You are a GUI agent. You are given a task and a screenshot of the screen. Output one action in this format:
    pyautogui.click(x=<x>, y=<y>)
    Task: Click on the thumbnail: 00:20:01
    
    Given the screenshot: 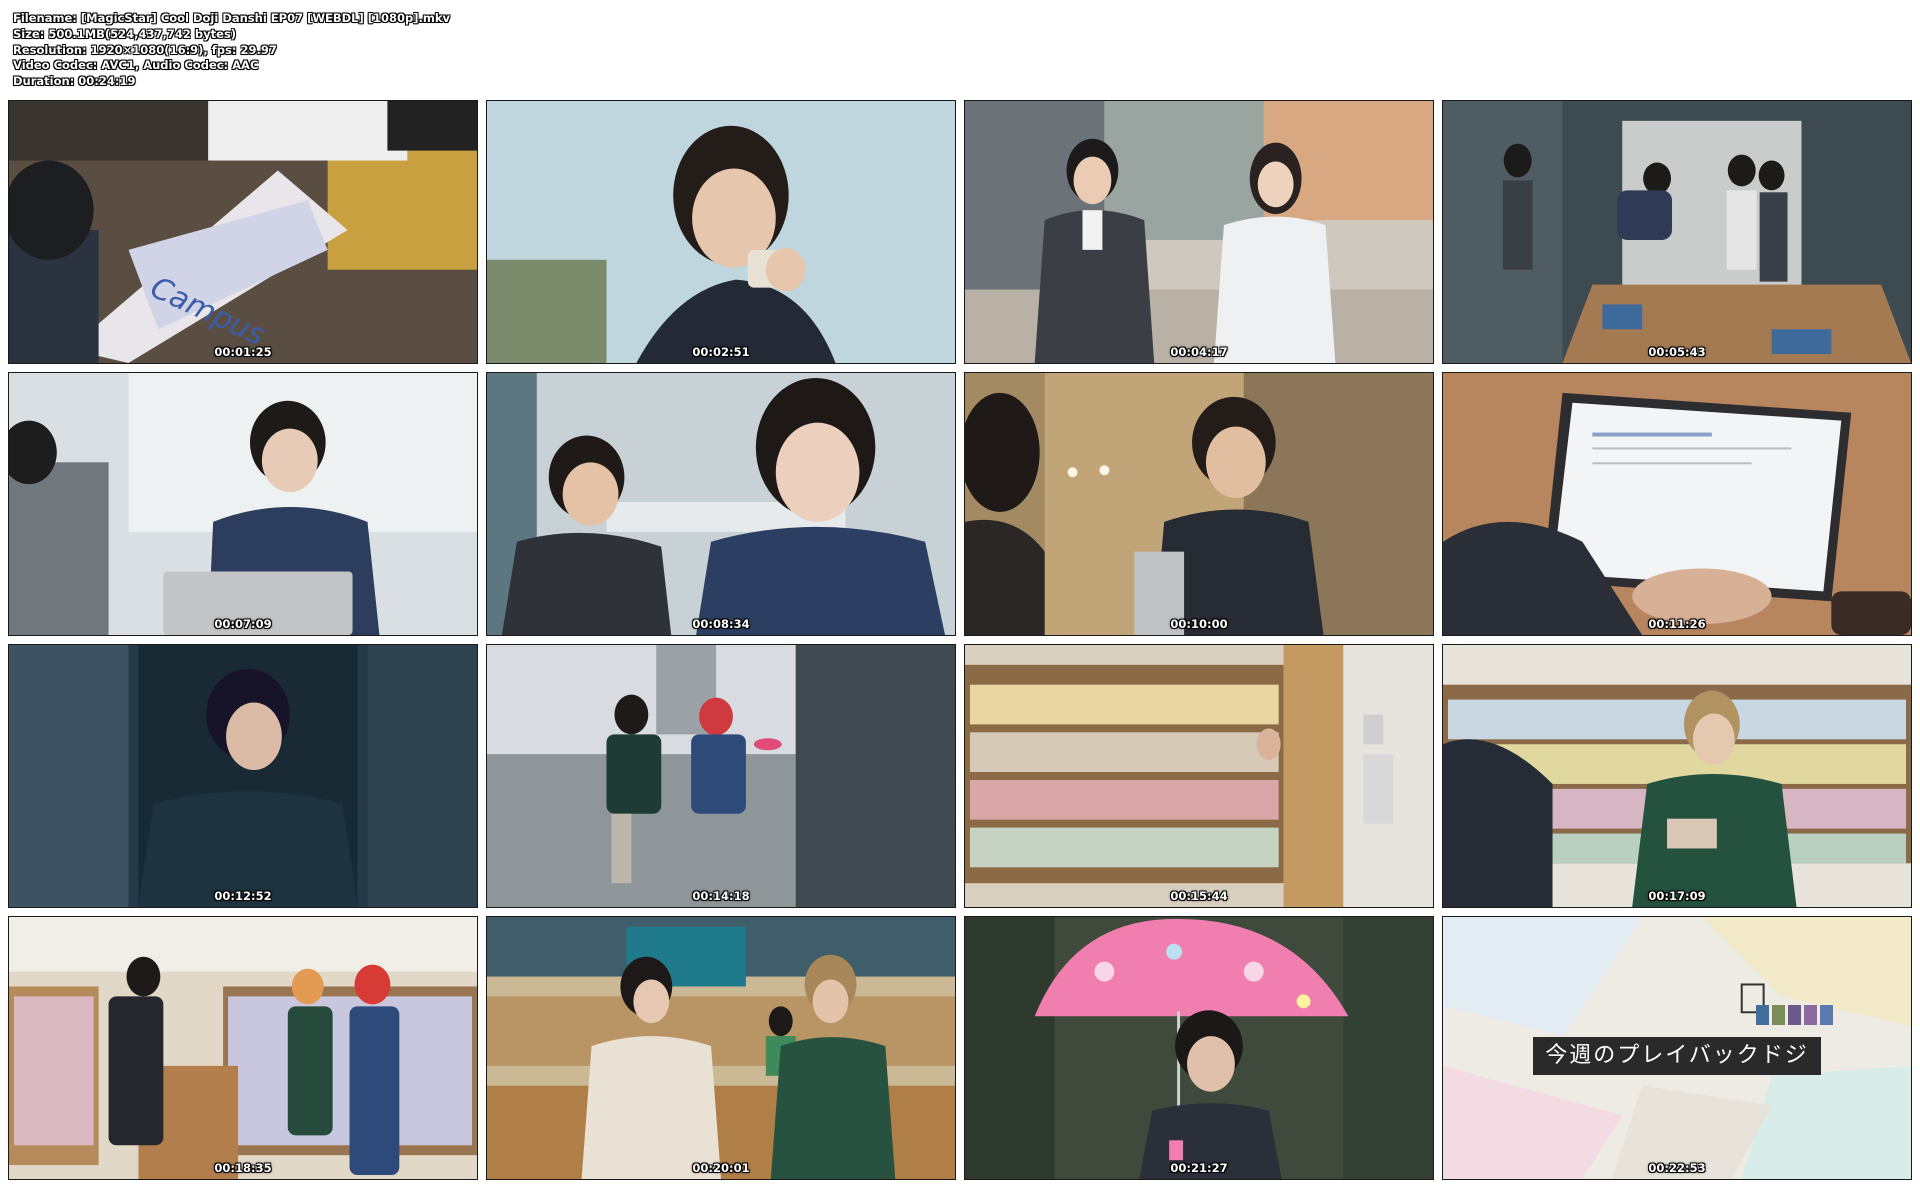 What is the action you would take?
    pyautogui.click(x=721, y=1048)
    